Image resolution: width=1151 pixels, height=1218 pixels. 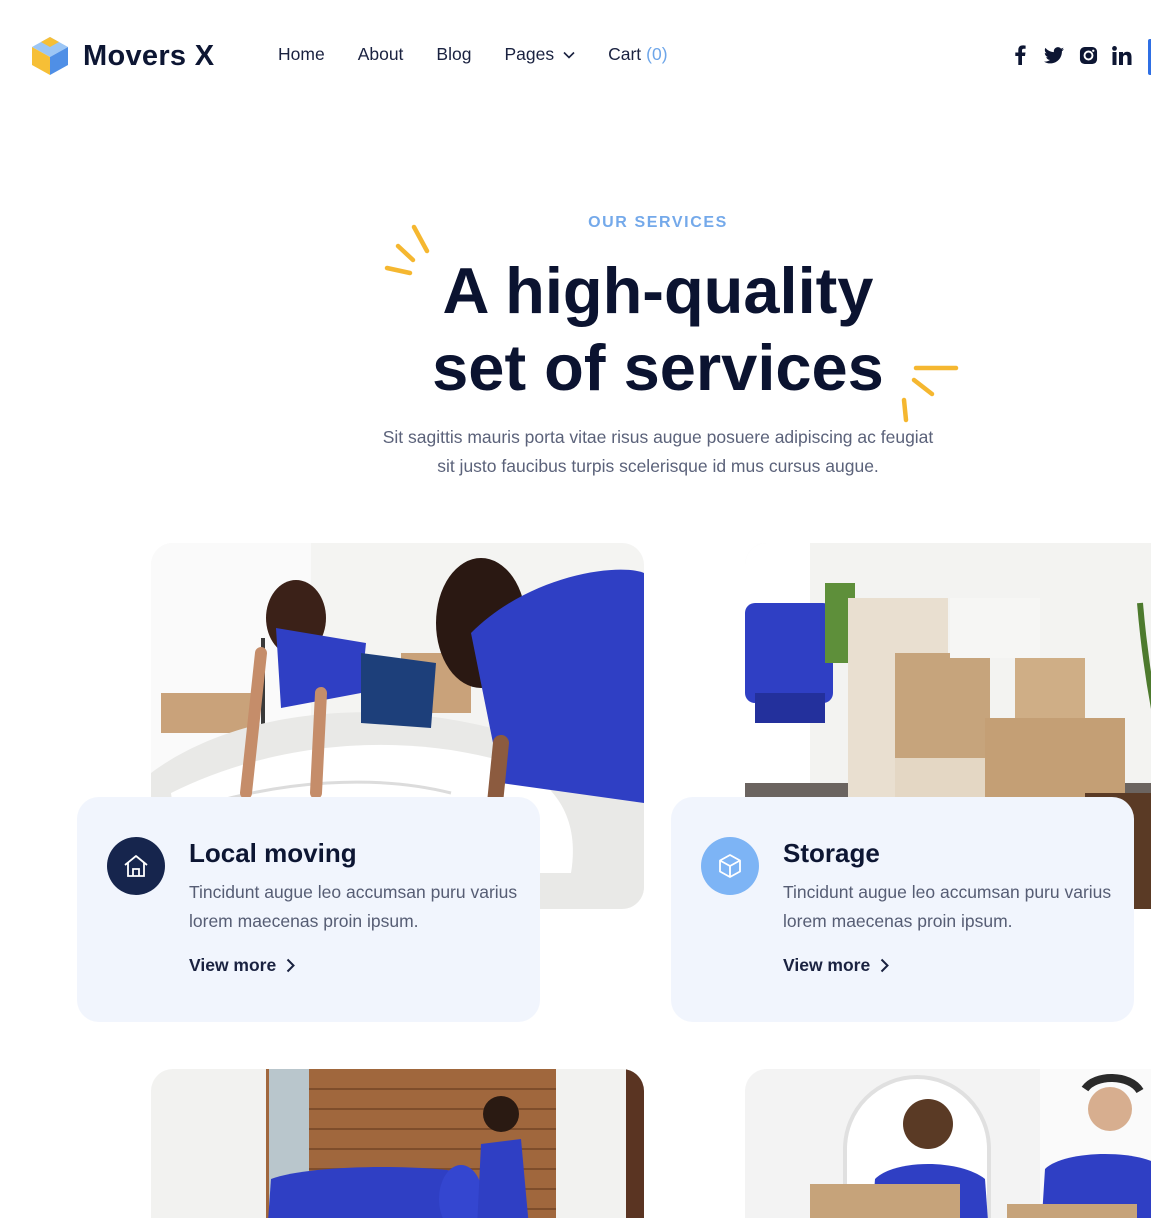 I want to click on headline-line-1: A high-quality, so click(x=658, y=290).